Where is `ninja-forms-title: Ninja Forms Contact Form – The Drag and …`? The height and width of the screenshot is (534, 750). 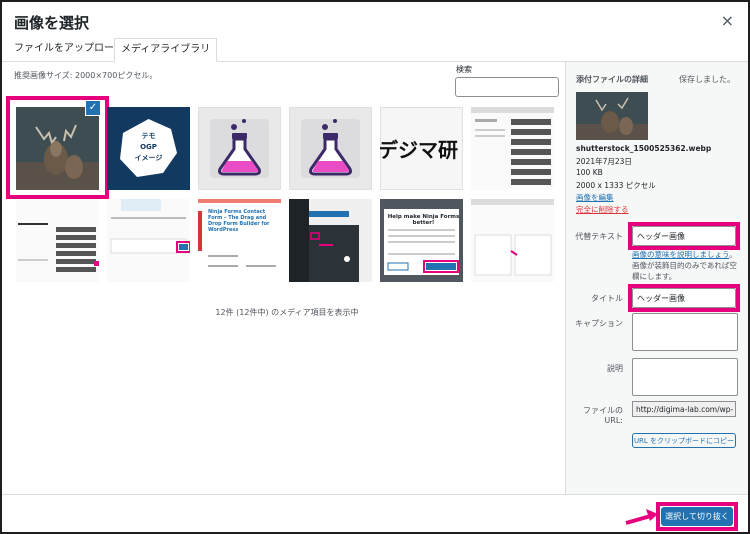
ninja-forms-title: Ninja Forms Contact Form – The Drag and … is located at coordinates (239, 221).